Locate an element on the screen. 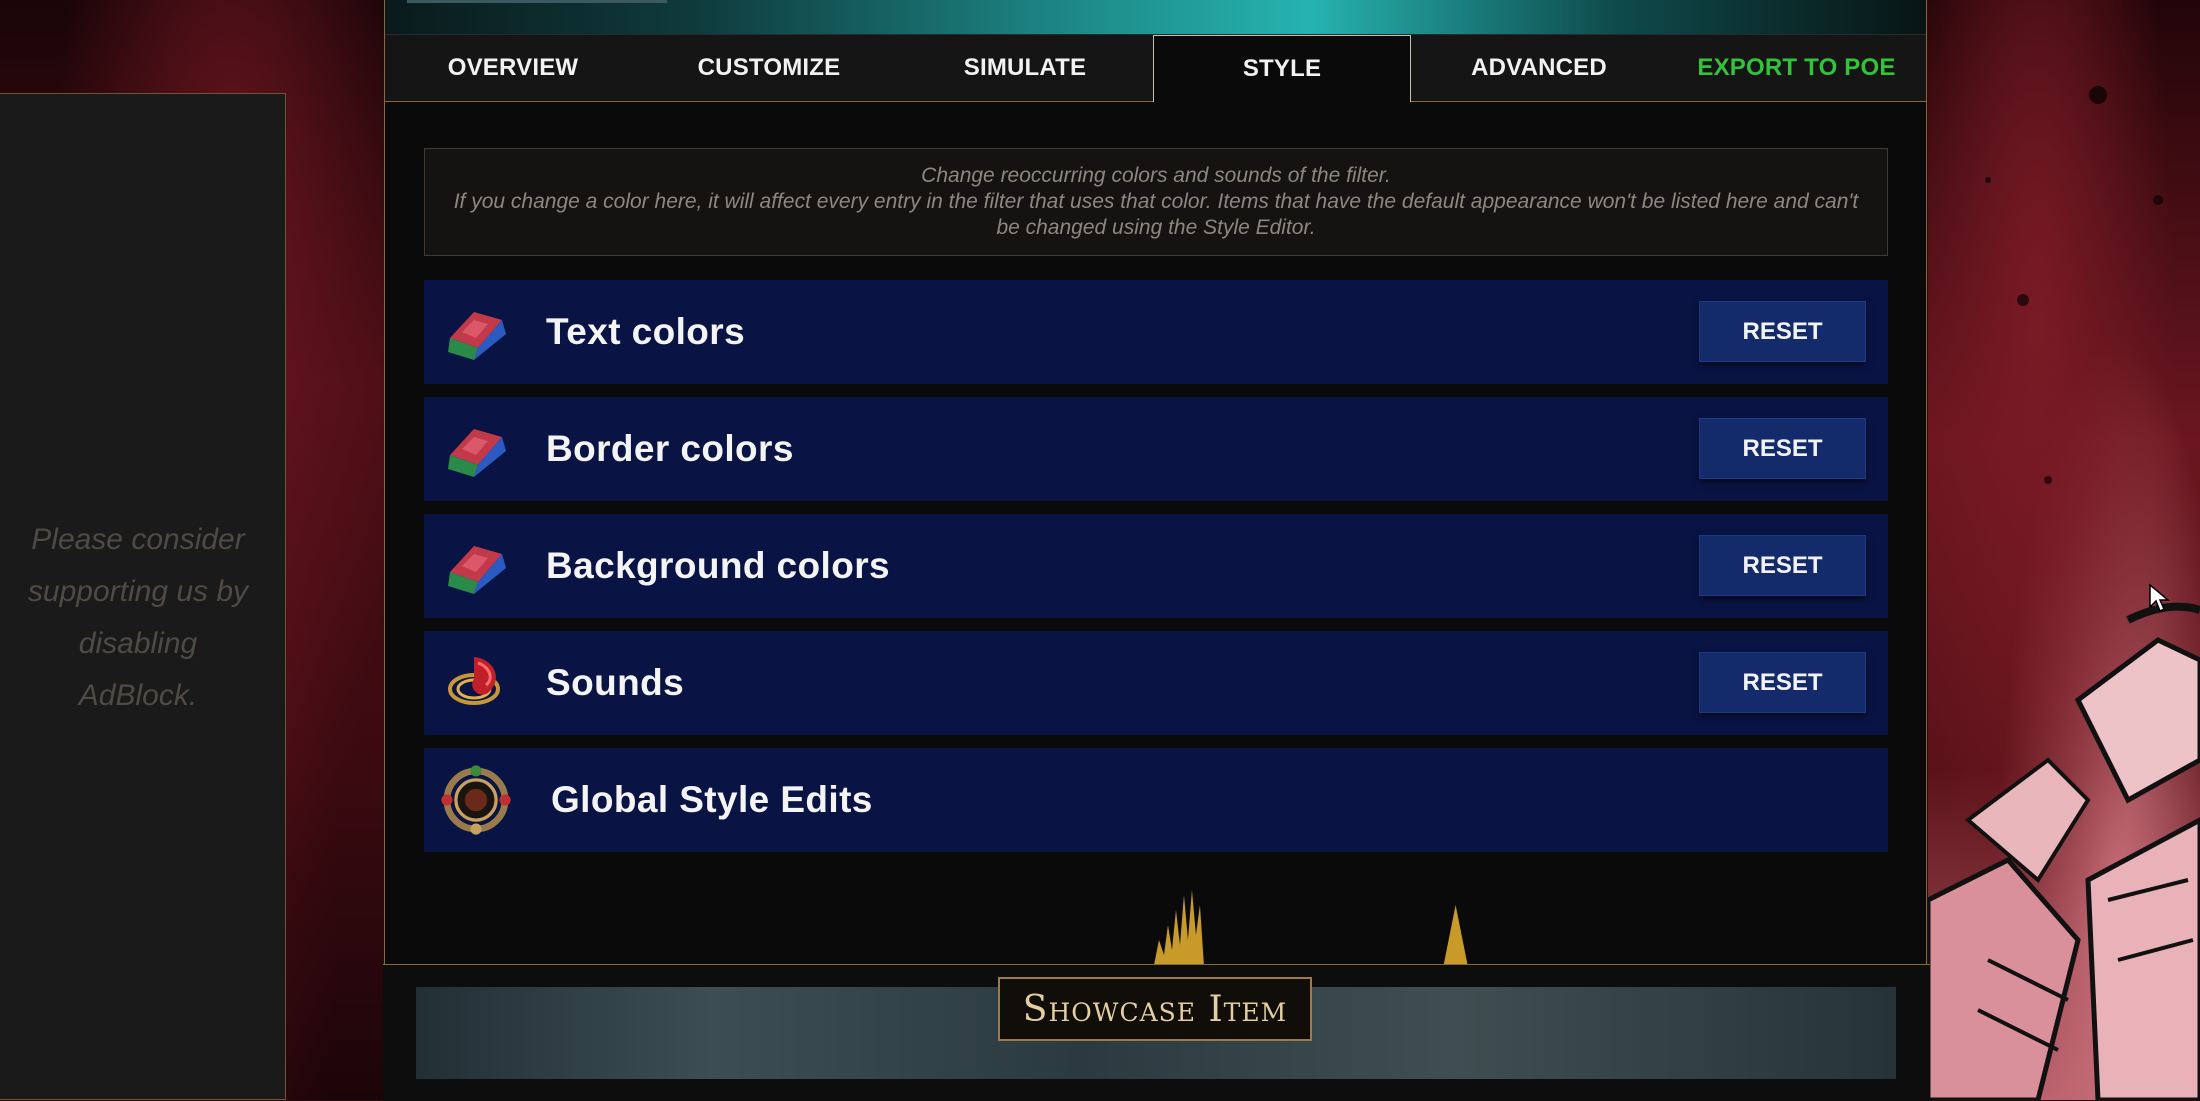  section-border-colors: Border colors RESET is located at coordinates (1156, 449).